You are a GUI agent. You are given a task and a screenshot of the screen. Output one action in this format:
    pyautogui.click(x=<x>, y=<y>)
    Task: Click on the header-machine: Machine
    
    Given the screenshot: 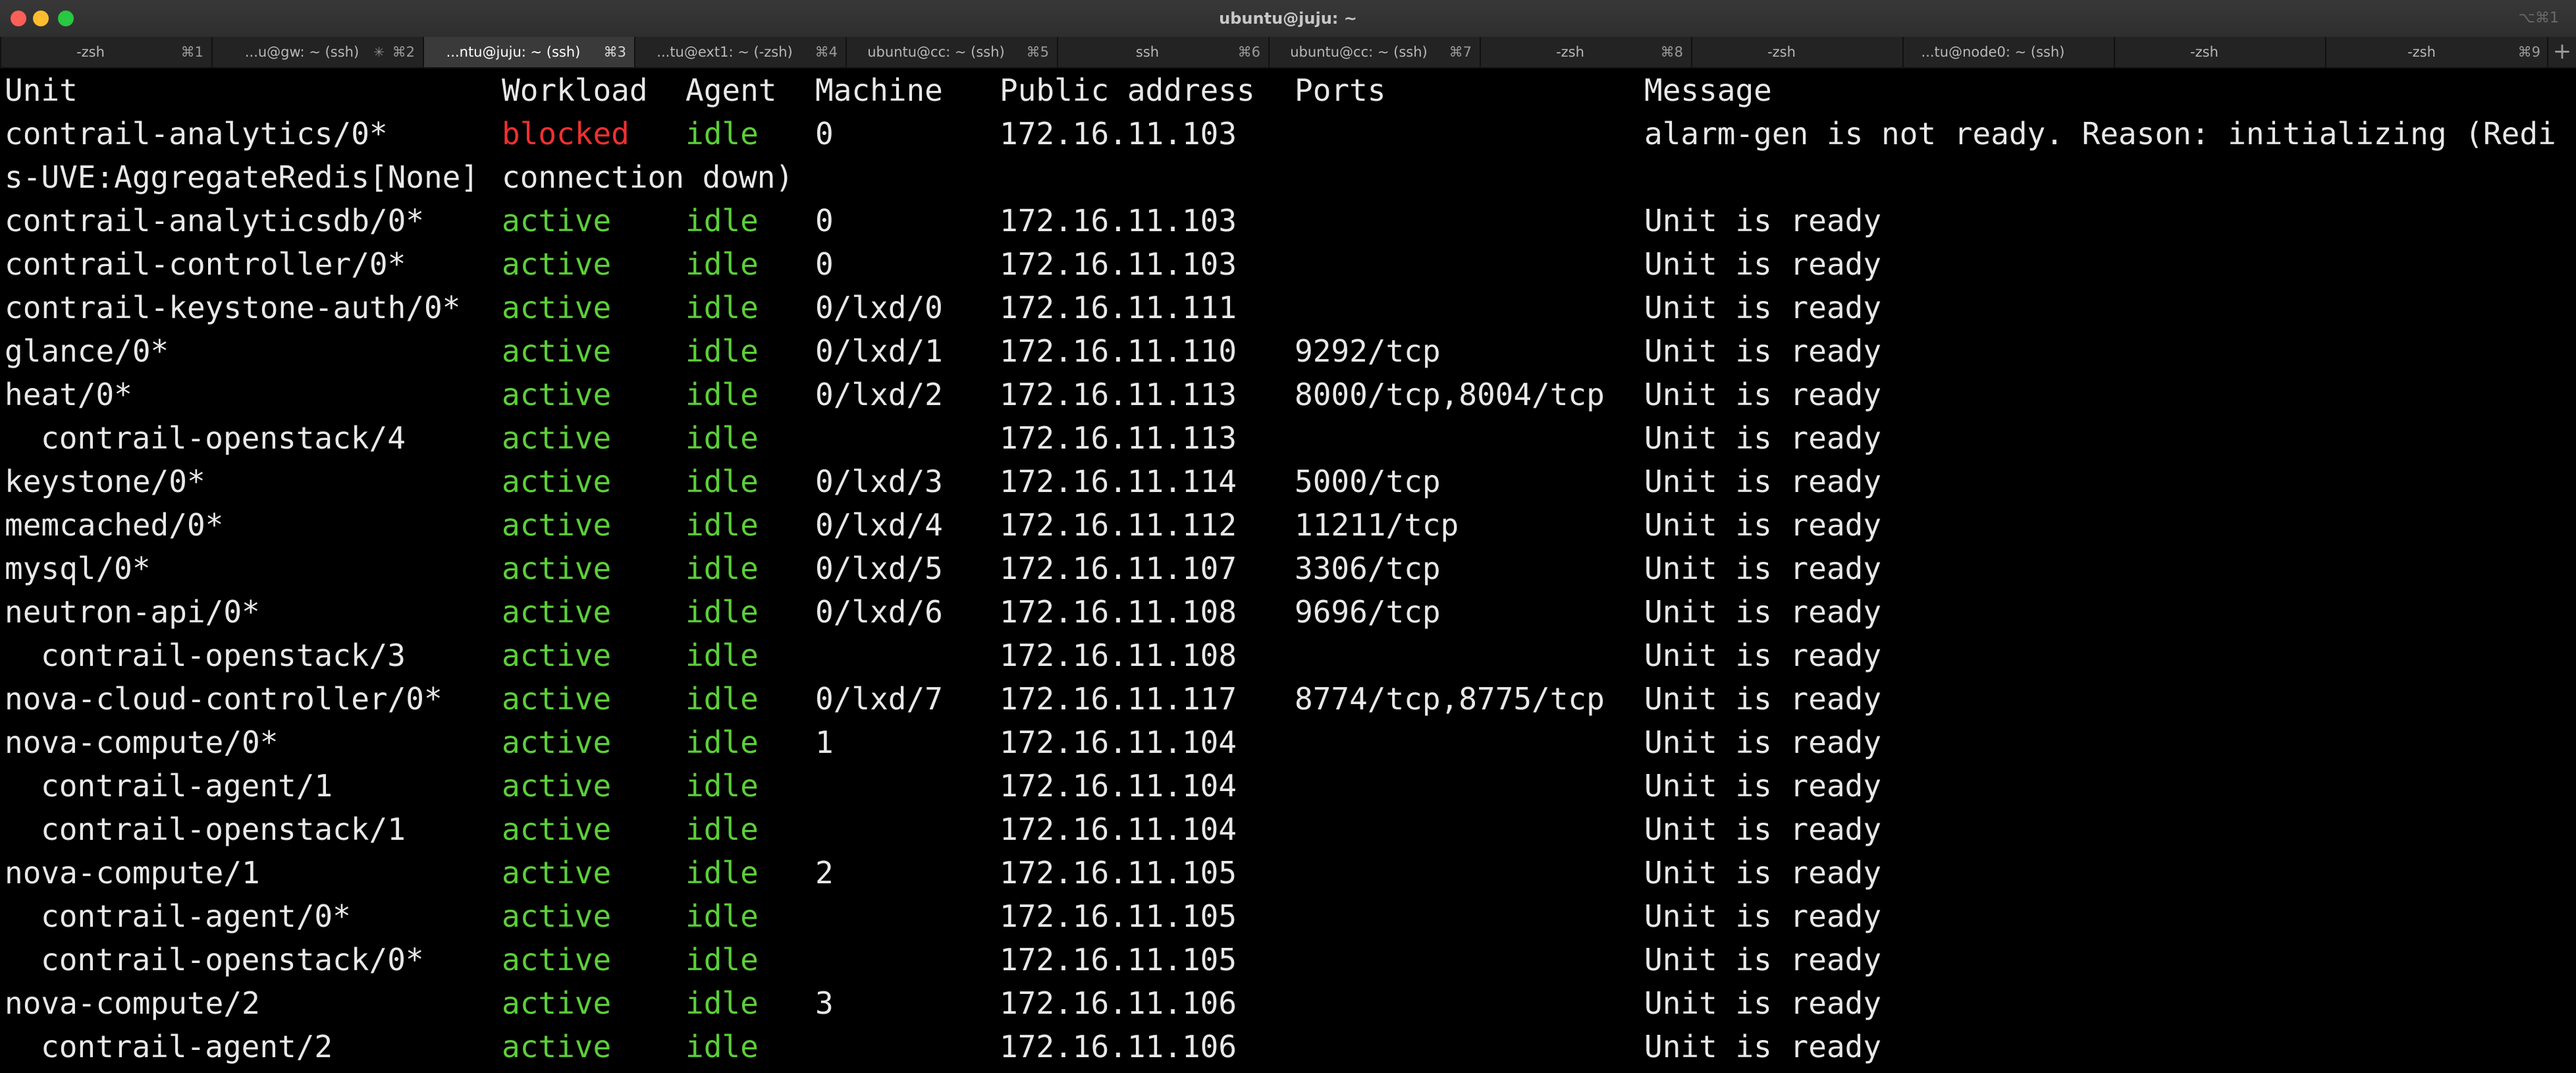 What is the action you would take?
    pyautogui.click(x=879, y=90)
    